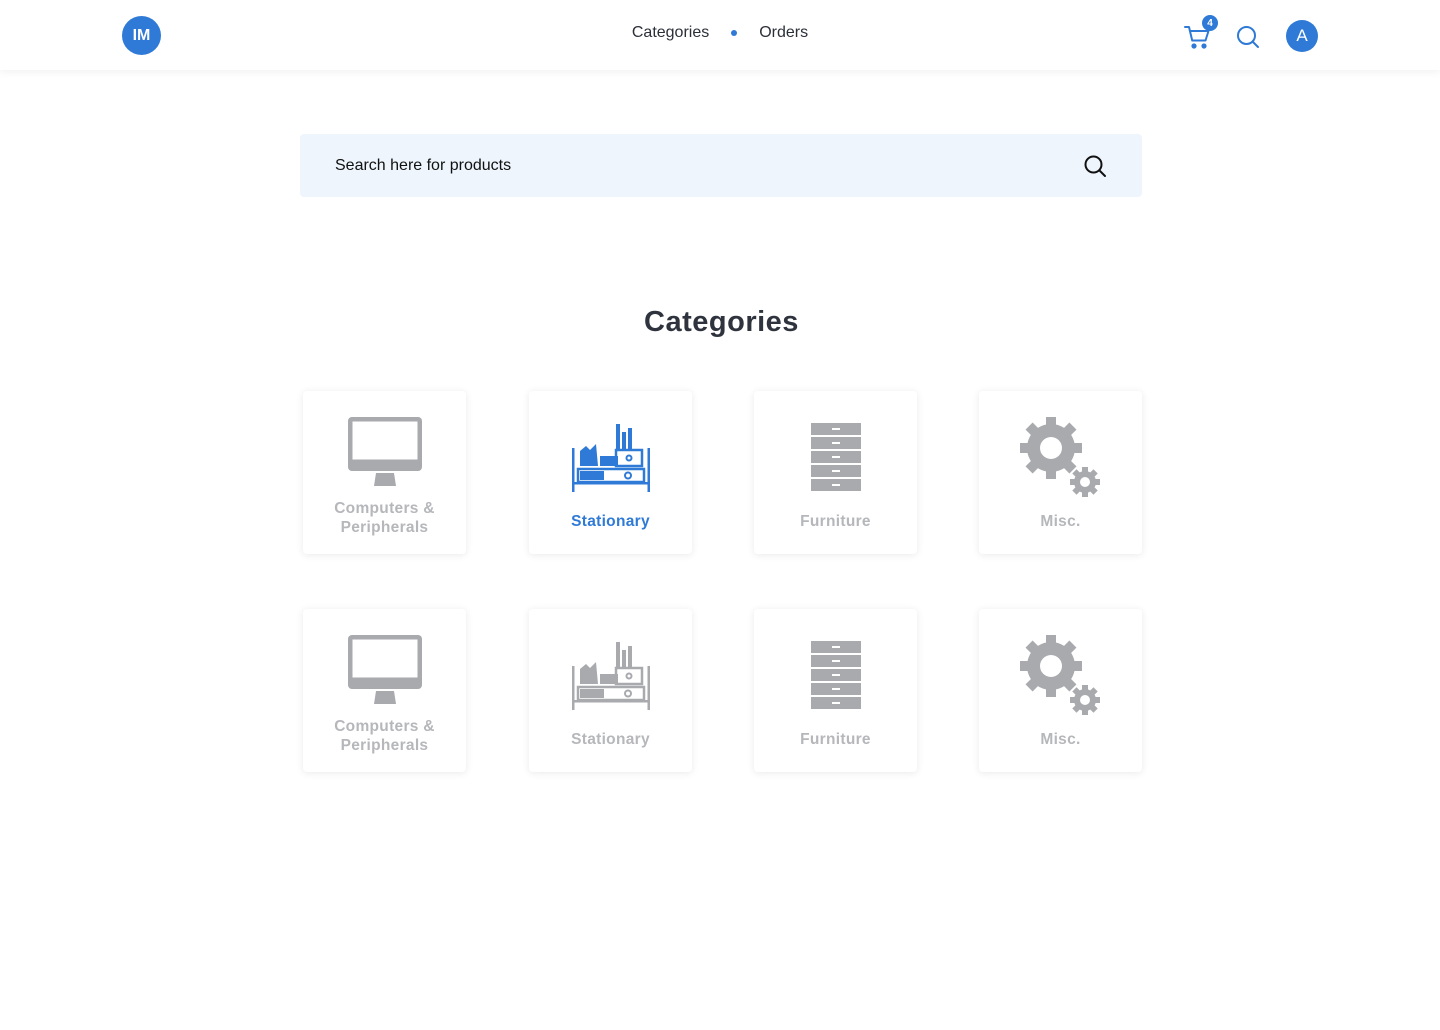 The image size is (1440, 1030). What do you see at coordinates (1095, 166) in the screenshot?
I see `search-icon` at bounding box center [1095, 166].